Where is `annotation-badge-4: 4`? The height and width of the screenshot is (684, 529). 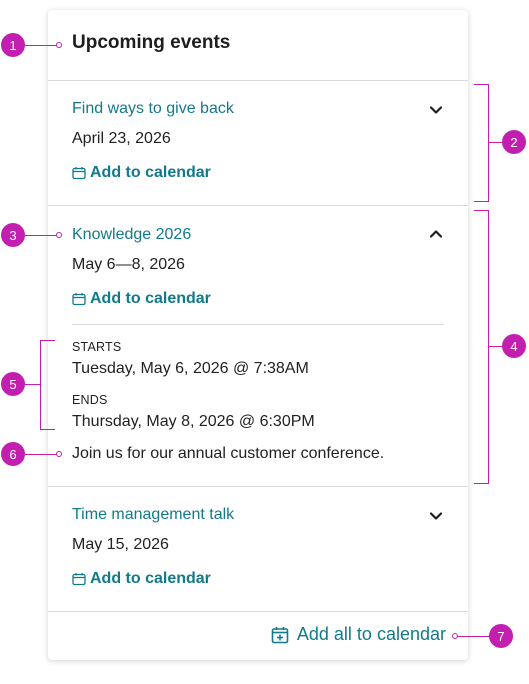 annotation-badge-4: 4 is located at coordinates (514, 346).